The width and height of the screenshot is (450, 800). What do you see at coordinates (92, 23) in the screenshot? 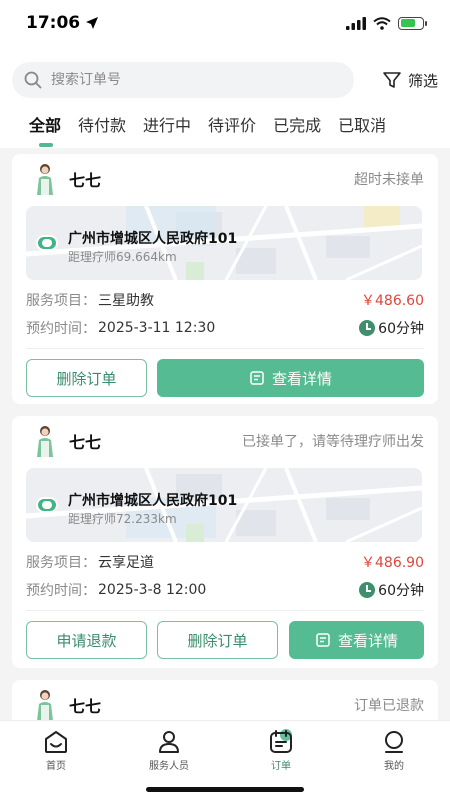
I see `location-arrow-icon` at bounding box center [92, 23].